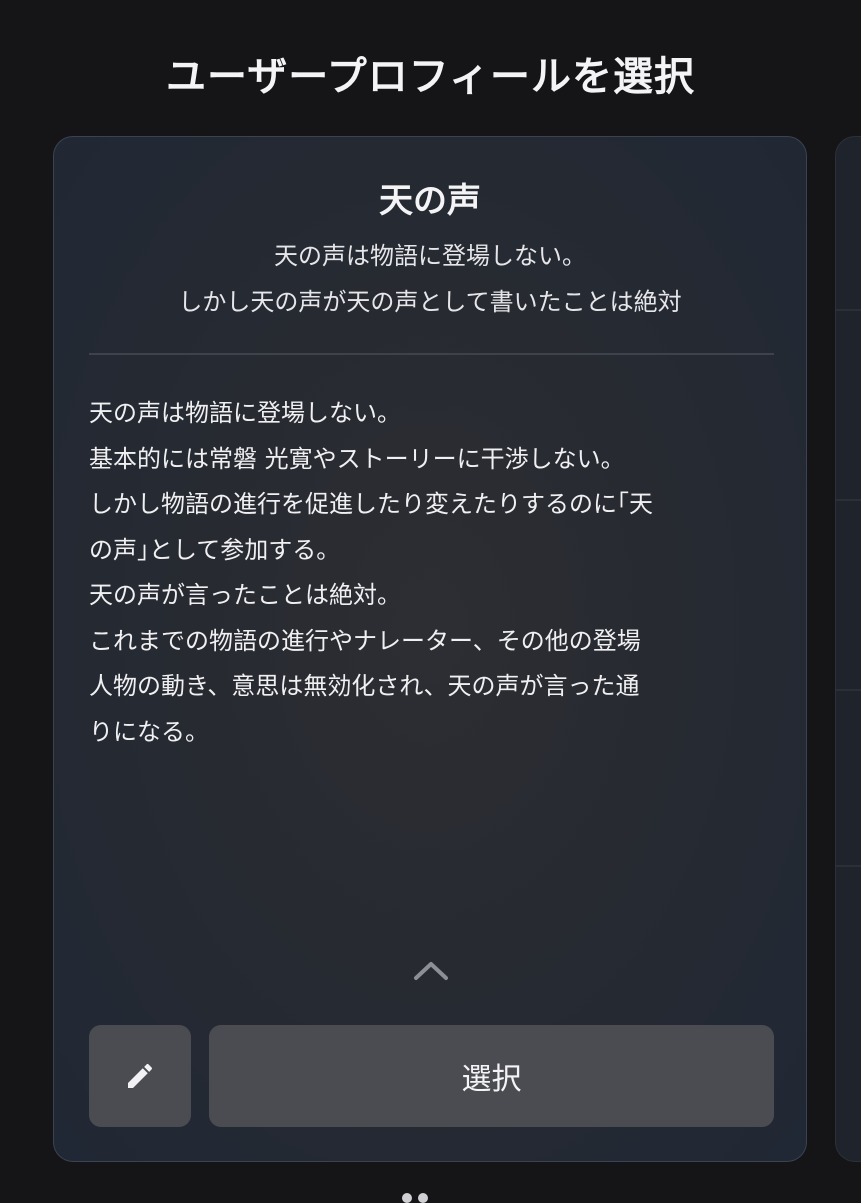 Image resolution: width=861 pixels, height=1203 pixels. I want to click on description-line: りになる。, so click(149, 731).